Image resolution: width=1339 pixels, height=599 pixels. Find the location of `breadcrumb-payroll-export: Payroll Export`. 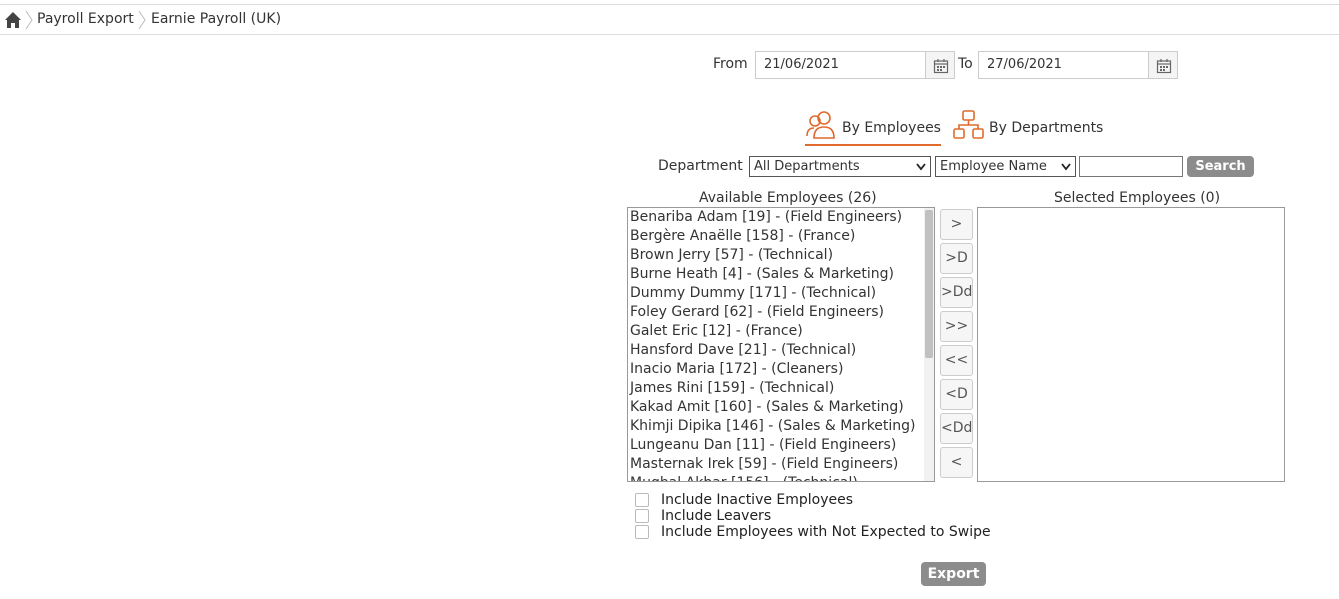

breadcrumb-payroll-export: Payroll Export is located at coordinates (85, 19).